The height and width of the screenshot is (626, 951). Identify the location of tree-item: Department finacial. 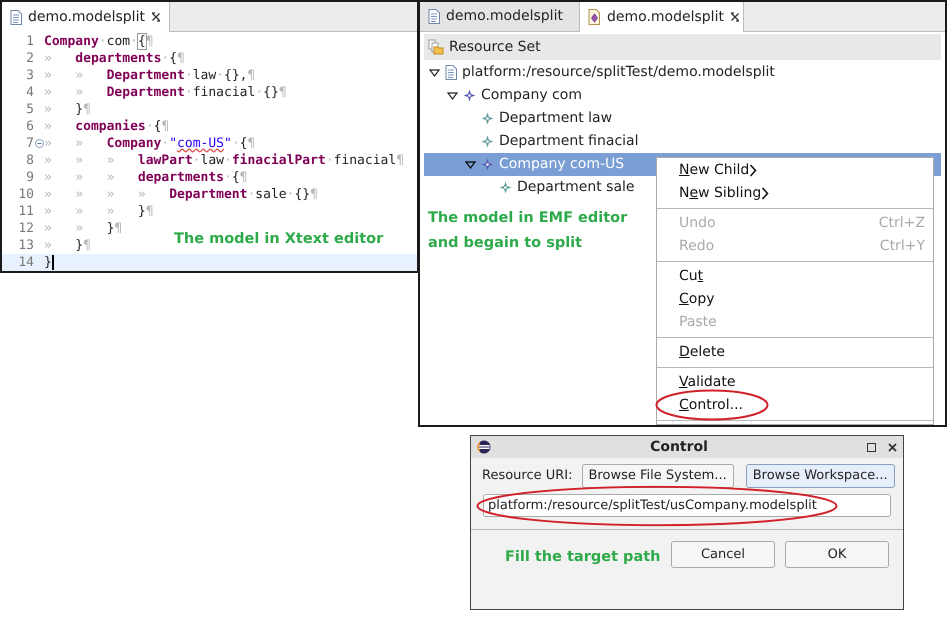
(682, 141).